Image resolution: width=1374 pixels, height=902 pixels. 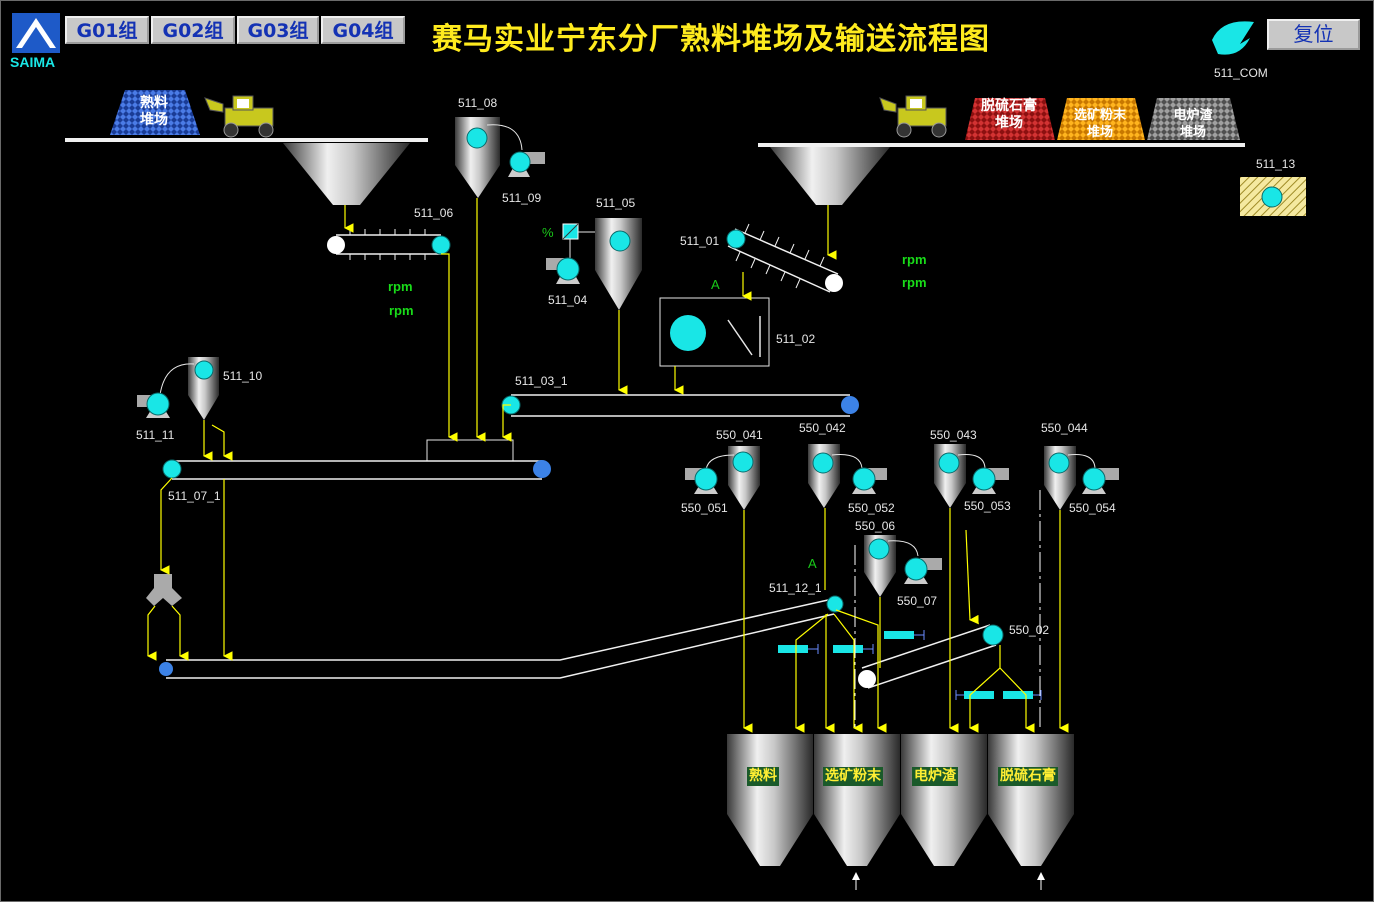 What do you see at coordinates (987, 506) in the screenshot?
I see `tag-550-053: 550_053` at bounding box center [987, 506].